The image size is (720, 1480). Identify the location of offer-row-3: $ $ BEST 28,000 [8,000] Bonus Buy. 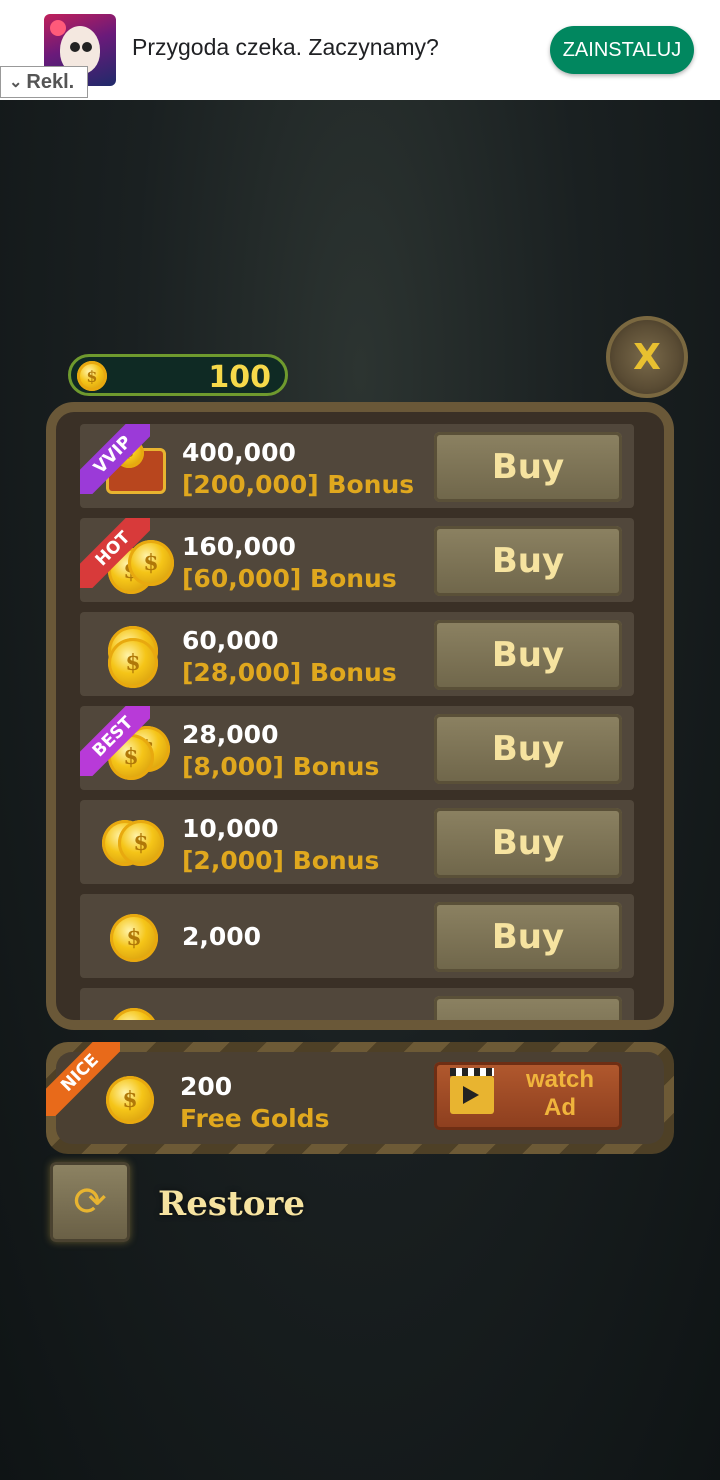
(357, 748).